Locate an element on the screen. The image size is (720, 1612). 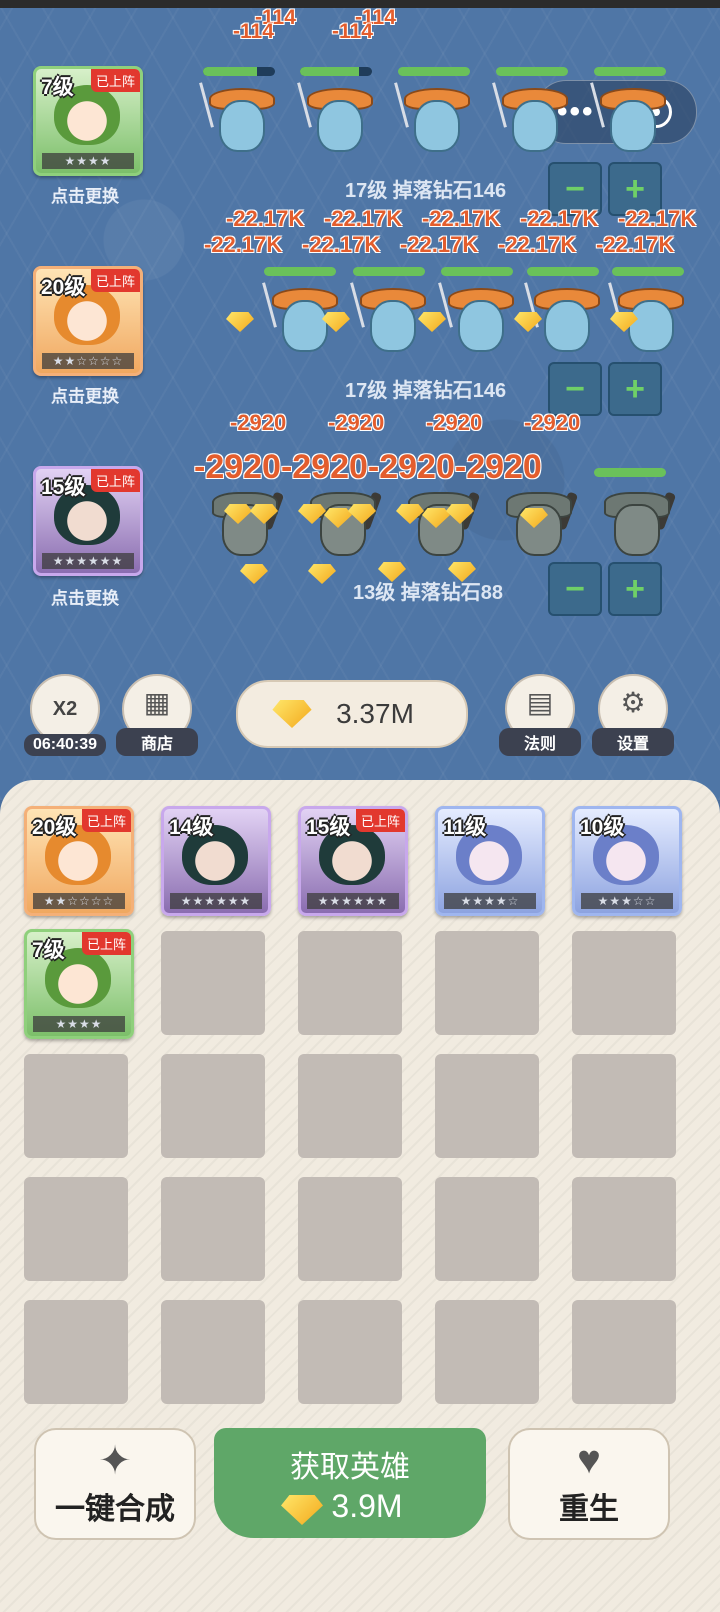
lane-hero-card: 15级 已上阵 ★★★★★★ is located at coordinates (88, 521).